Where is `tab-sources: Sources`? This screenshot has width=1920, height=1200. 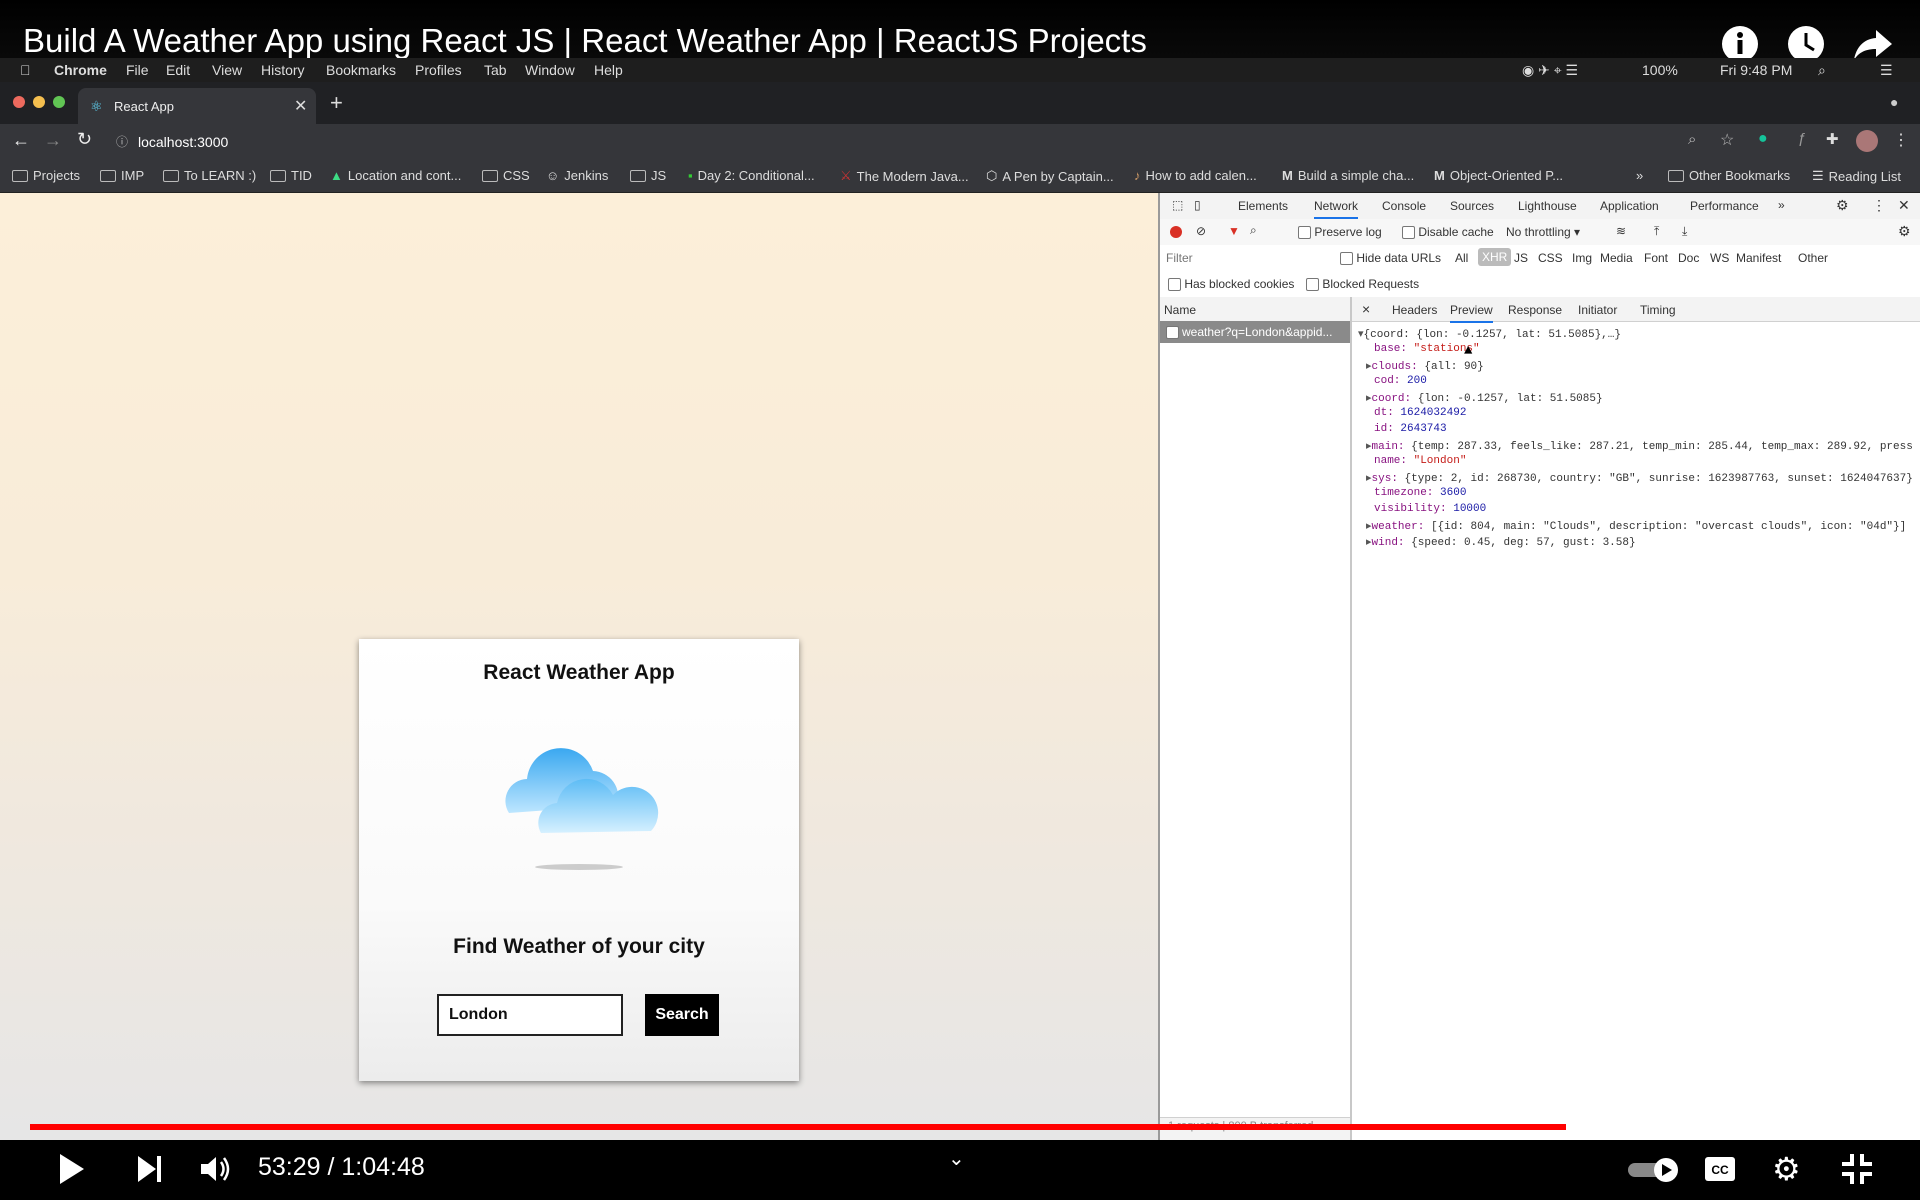 tab-sources: Sources is located at coordinates (1472, 206).